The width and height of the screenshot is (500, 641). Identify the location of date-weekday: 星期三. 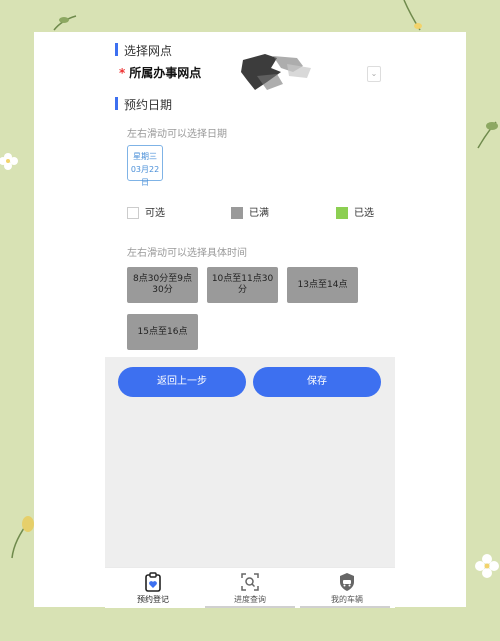
(145, 156).